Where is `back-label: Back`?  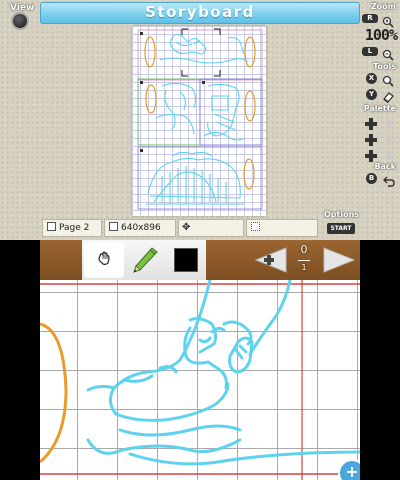
back-label: Back is located at coordinates (385, 166).